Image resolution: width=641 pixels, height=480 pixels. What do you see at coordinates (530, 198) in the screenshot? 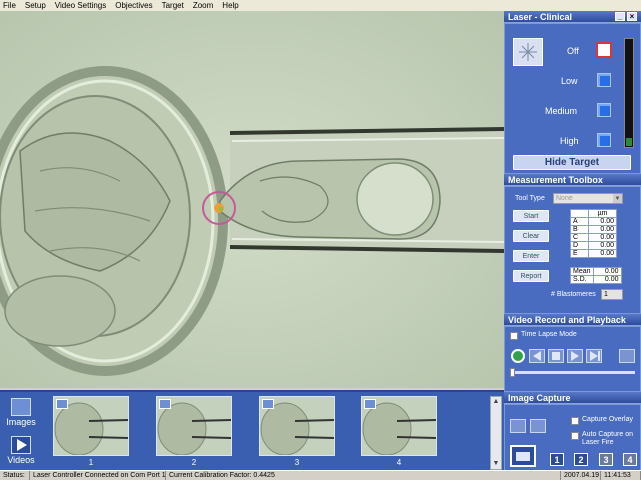
I see `tool-type-label: Tool Type` at bounding box center [530, 198].